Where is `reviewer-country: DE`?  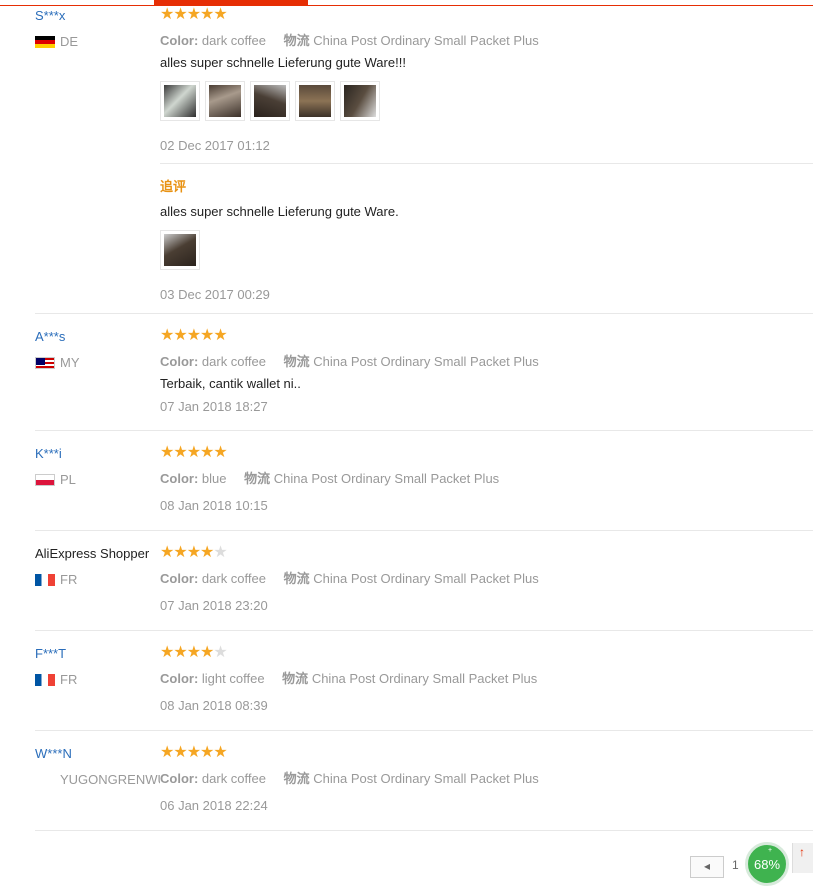 reviewer-country: DE is located at coordinates (56, 41).